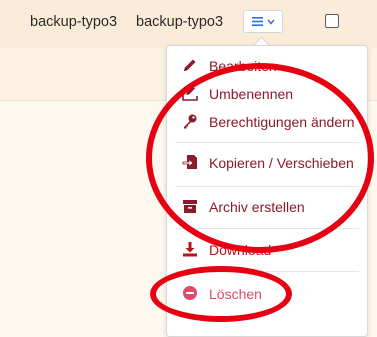 The height and width of the screenshot is (337, 377). Describe the element at coordinates (270, 22) in the screenshot. I see `chevron-down-icon` at that location.